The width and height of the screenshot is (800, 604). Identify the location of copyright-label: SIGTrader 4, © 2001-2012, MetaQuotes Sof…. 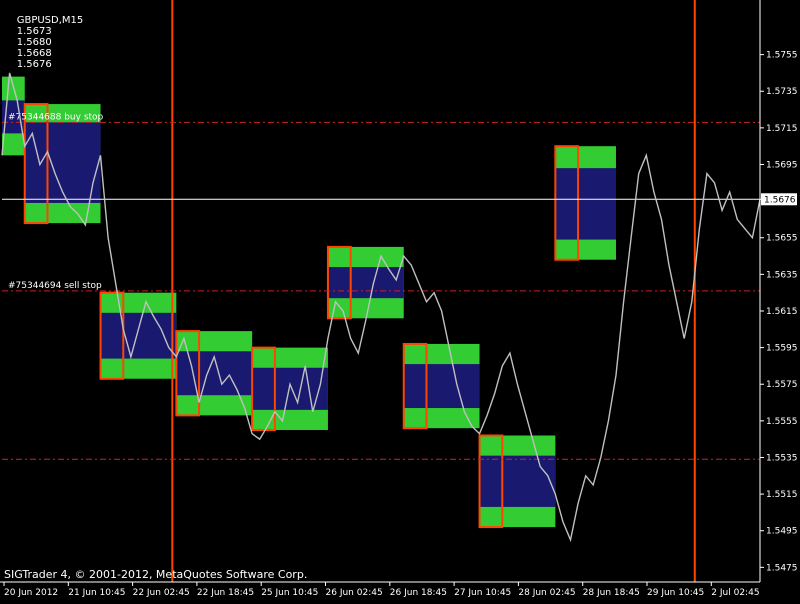
(156, 574).